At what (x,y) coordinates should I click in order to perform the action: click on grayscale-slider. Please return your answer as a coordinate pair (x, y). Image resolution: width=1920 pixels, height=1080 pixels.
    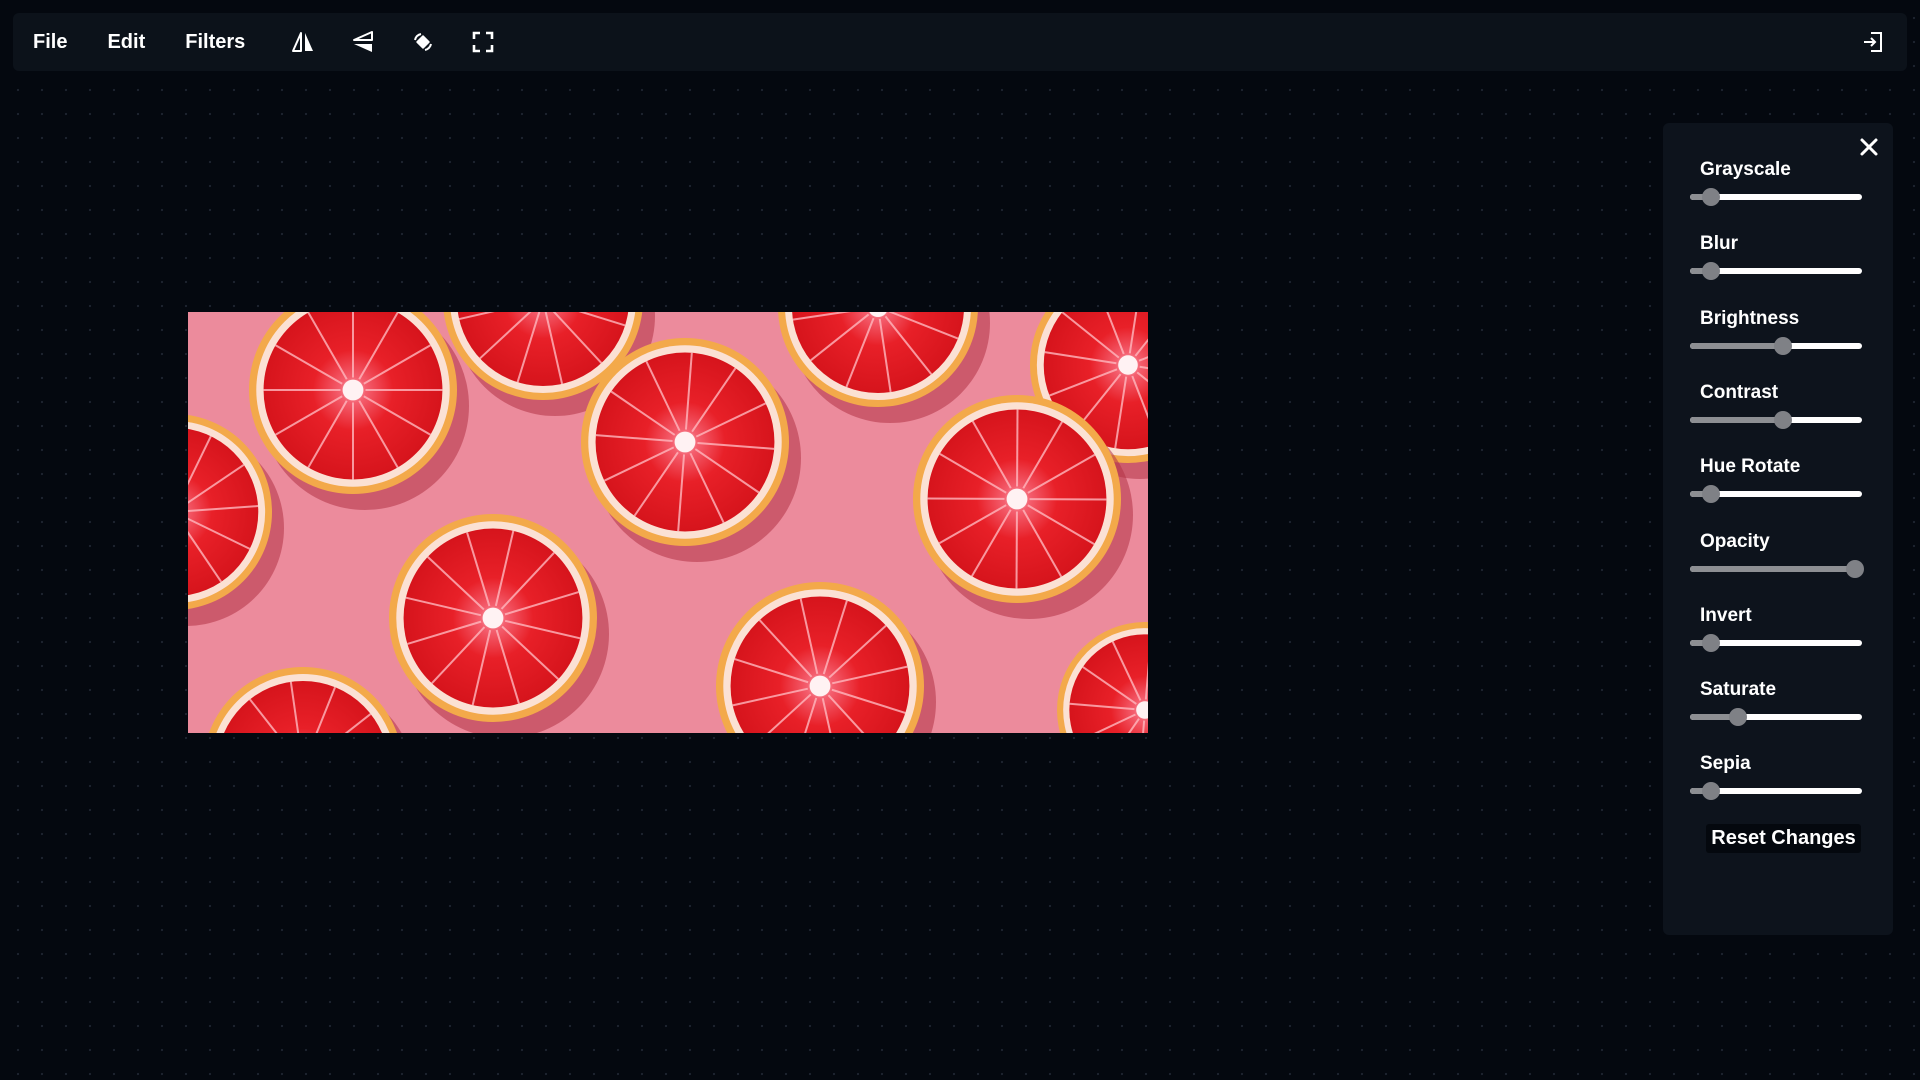
    Looking at the image, I should click on (1776, 197).